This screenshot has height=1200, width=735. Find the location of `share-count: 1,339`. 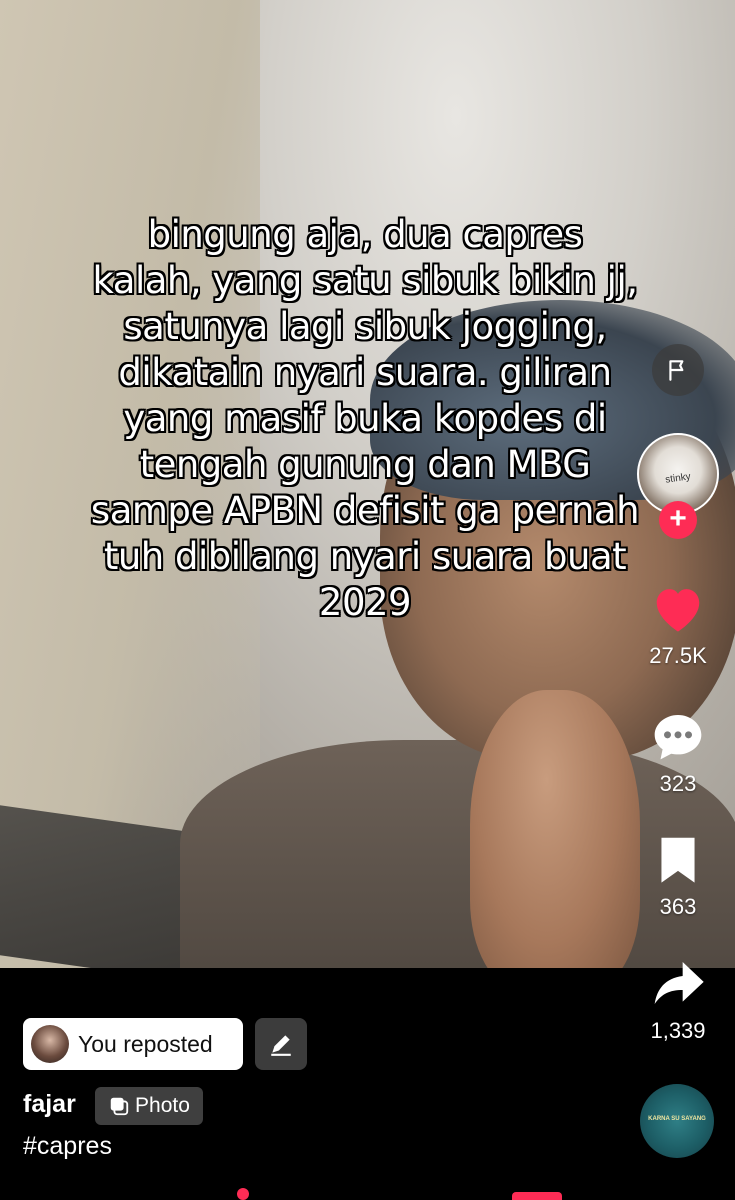

share-count: 1,339 is located at coordinates (678, 1030).